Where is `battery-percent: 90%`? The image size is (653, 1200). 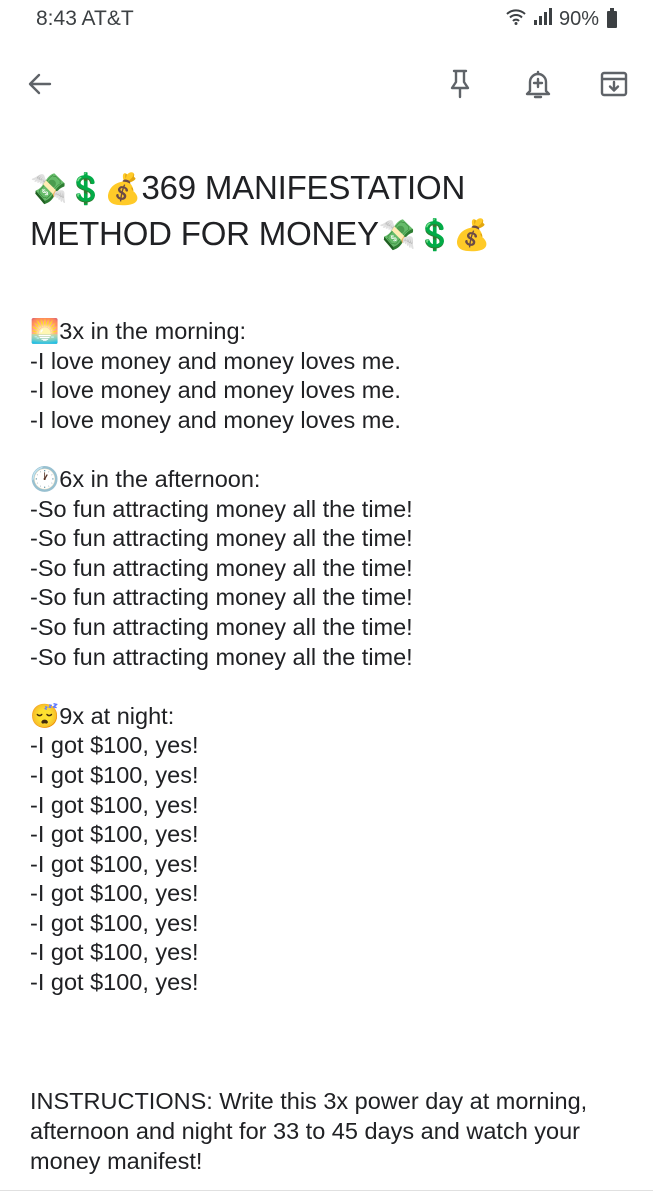 battery-percent: 90% is located at coordinates (578, 18).